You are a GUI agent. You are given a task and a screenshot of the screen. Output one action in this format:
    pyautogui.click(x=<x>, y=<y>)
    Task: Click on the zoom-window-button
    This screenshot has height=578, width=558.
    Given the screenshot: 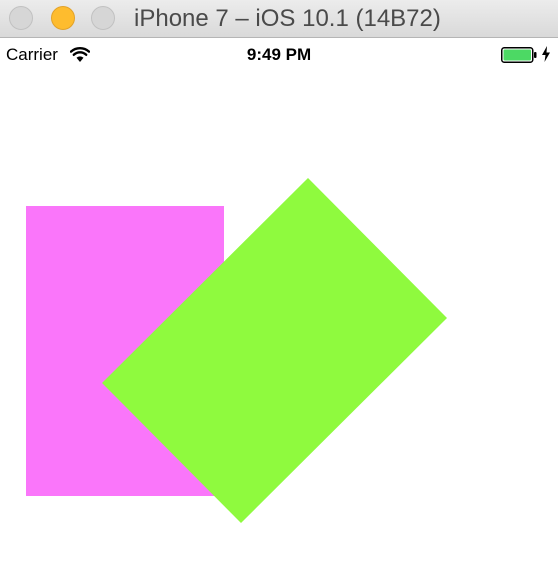 What is the action you would take?
    pyautogui.click(x=103, y=18)
    